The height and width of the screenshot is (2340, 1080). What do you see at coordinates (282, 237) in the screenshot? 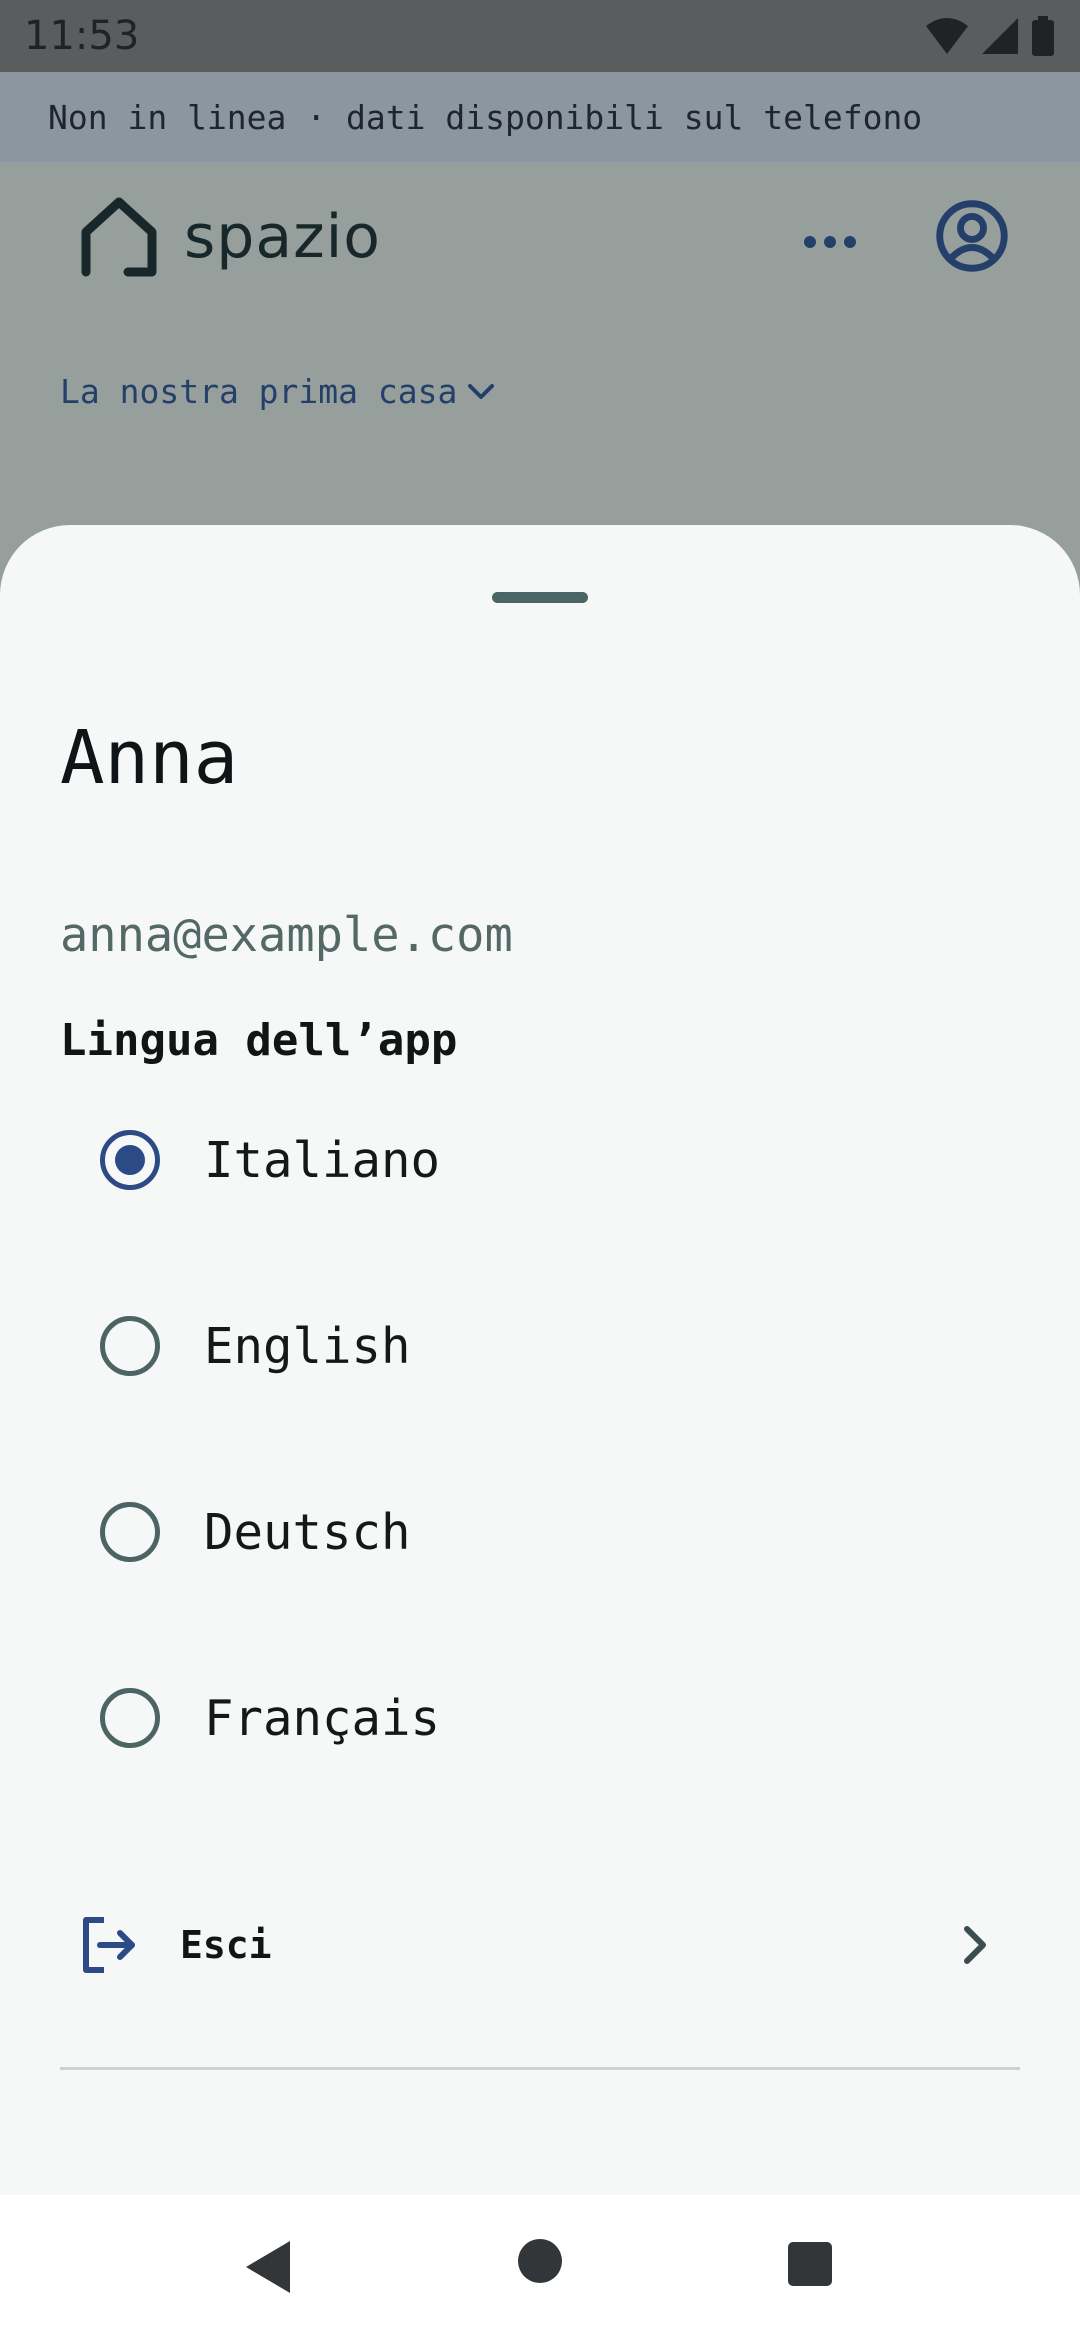
I see `logo-text: spazio` at bounding box center [282, 237].